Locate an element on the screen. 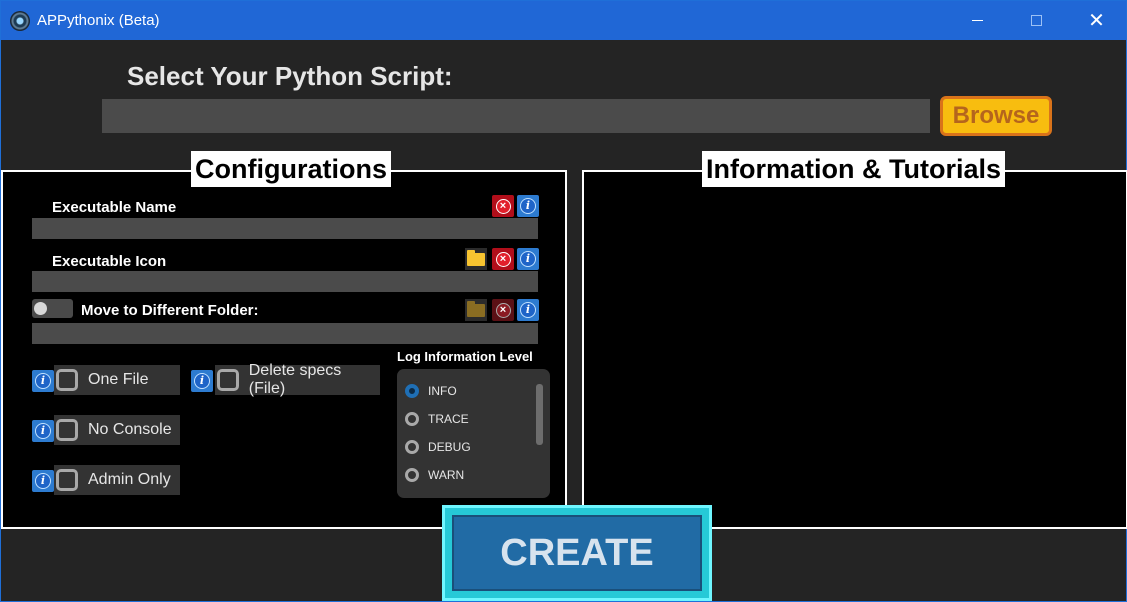 The height and width of the screenshot is (602, 1127). minimize-icon is located at coordinates (977, 20).